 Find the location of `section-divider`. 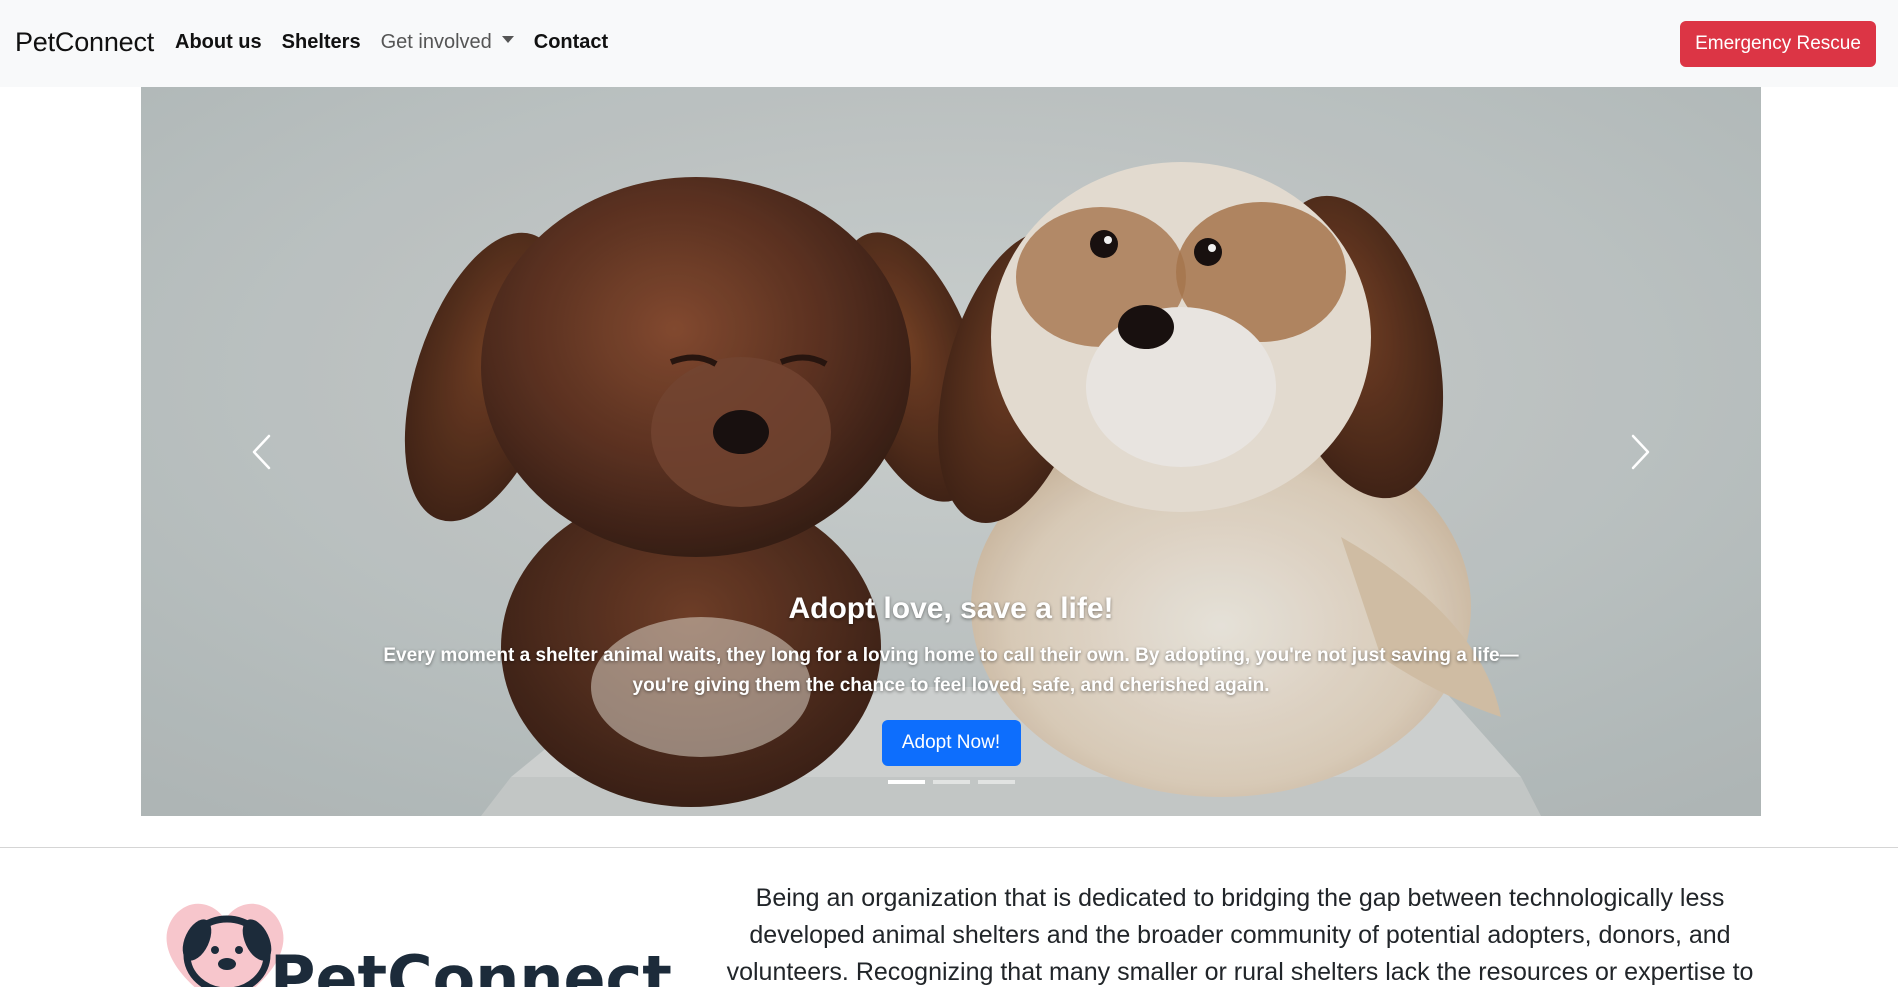

section-divider is located at coordinates (949, 847).